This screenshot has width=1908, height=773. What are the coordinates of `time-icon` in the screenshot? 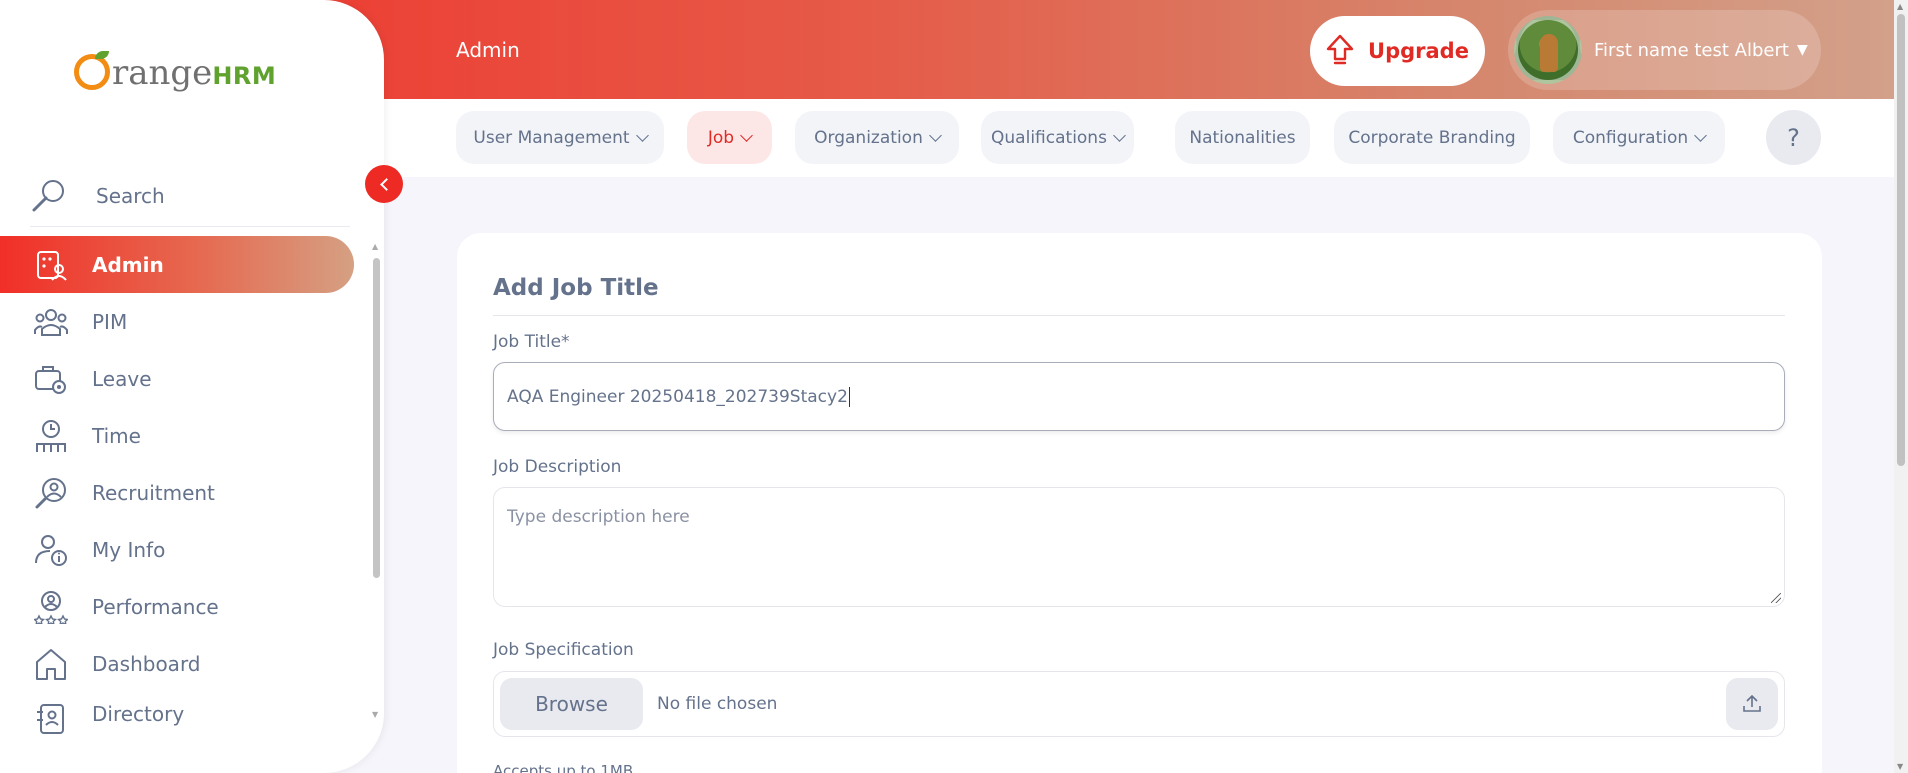 It's located at (51, 436).